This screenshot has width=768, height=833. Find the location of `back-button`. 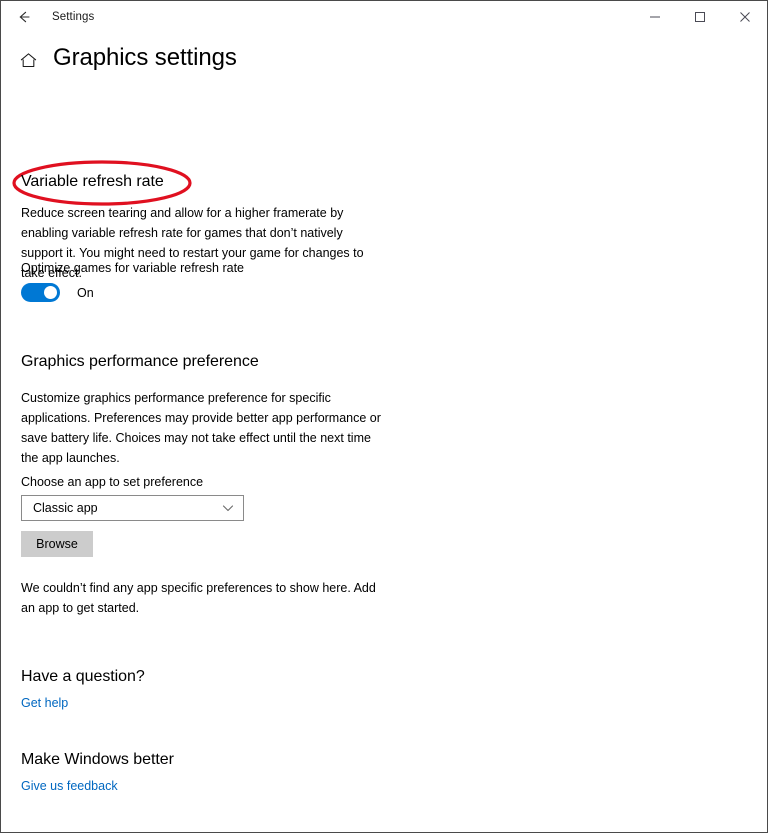

back-button is located at coordinates (24, 17).